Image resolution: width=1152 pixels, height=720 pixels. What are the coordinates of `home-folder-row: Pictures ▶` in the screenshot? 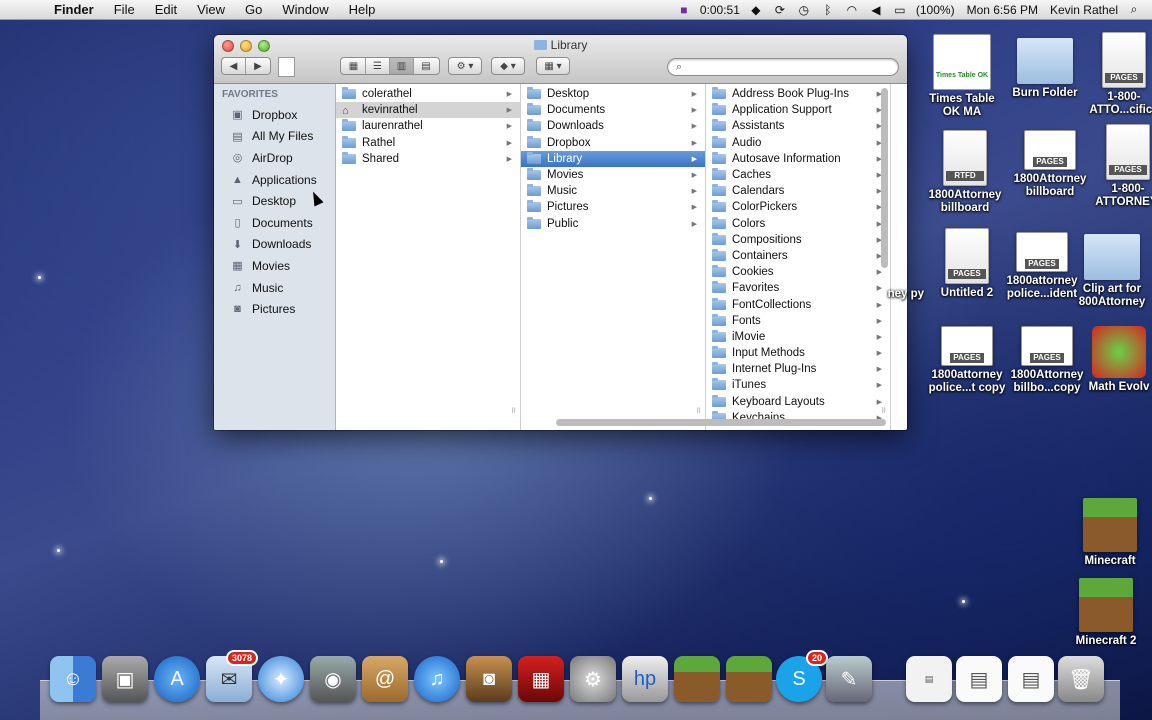 It's located at (613, 207).